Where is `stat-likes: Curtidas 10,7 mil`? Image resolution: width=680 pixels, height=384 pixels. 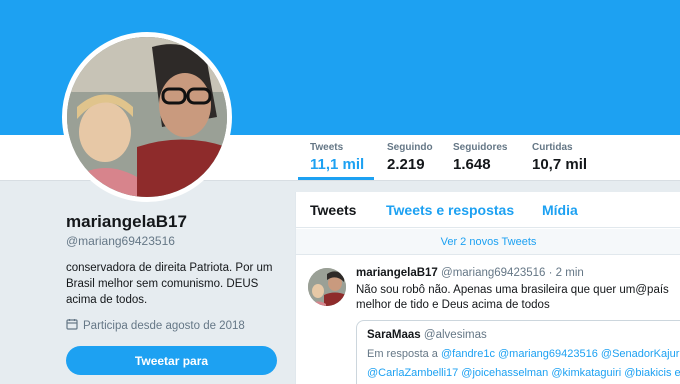
stat-likes: Curtidas 10,7 mil is located at coordinates (559, 157).